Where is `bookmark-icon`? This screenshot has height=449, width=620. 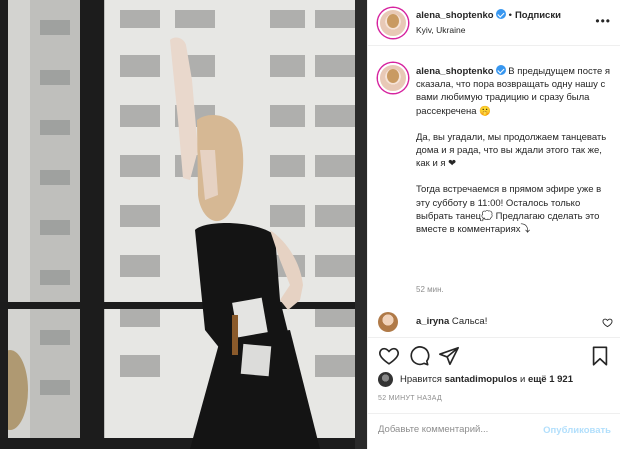 bookmark-icon is located at coordinates (600, 356).